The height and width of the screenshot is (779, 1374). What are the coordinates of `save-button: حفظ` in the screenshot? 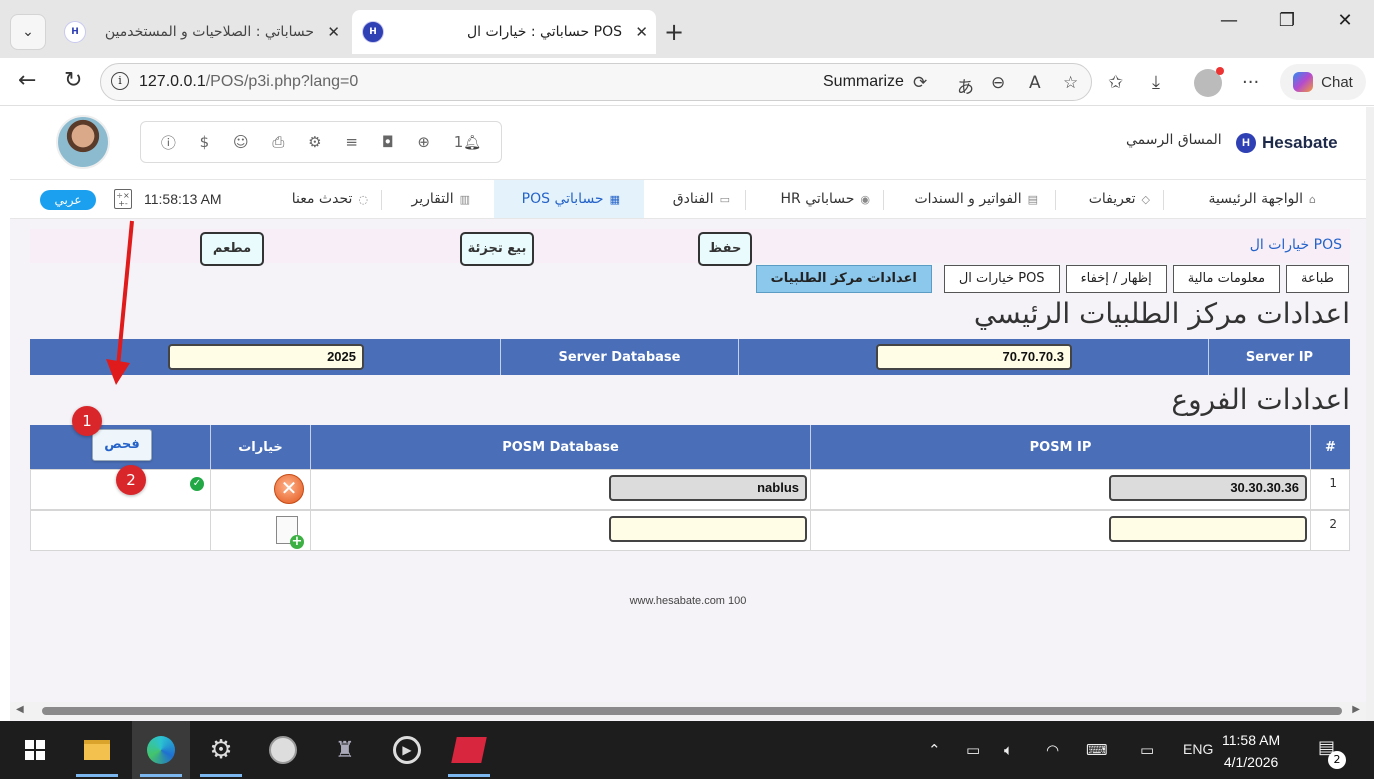 It's located at (725, 249).